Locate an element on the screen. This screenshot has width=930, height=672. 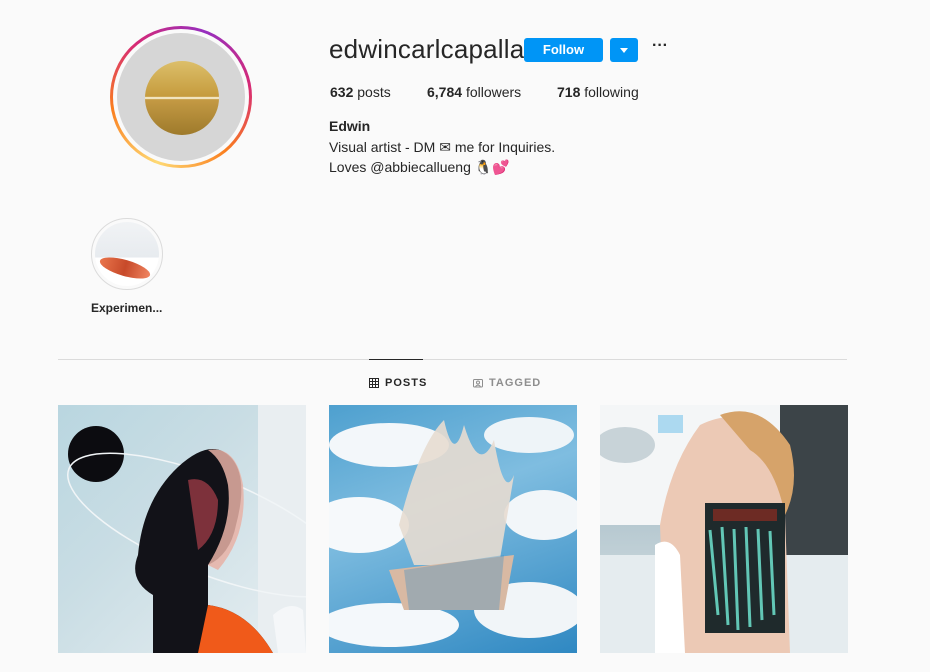
profile-avatar is located at coordinates (181, 97).